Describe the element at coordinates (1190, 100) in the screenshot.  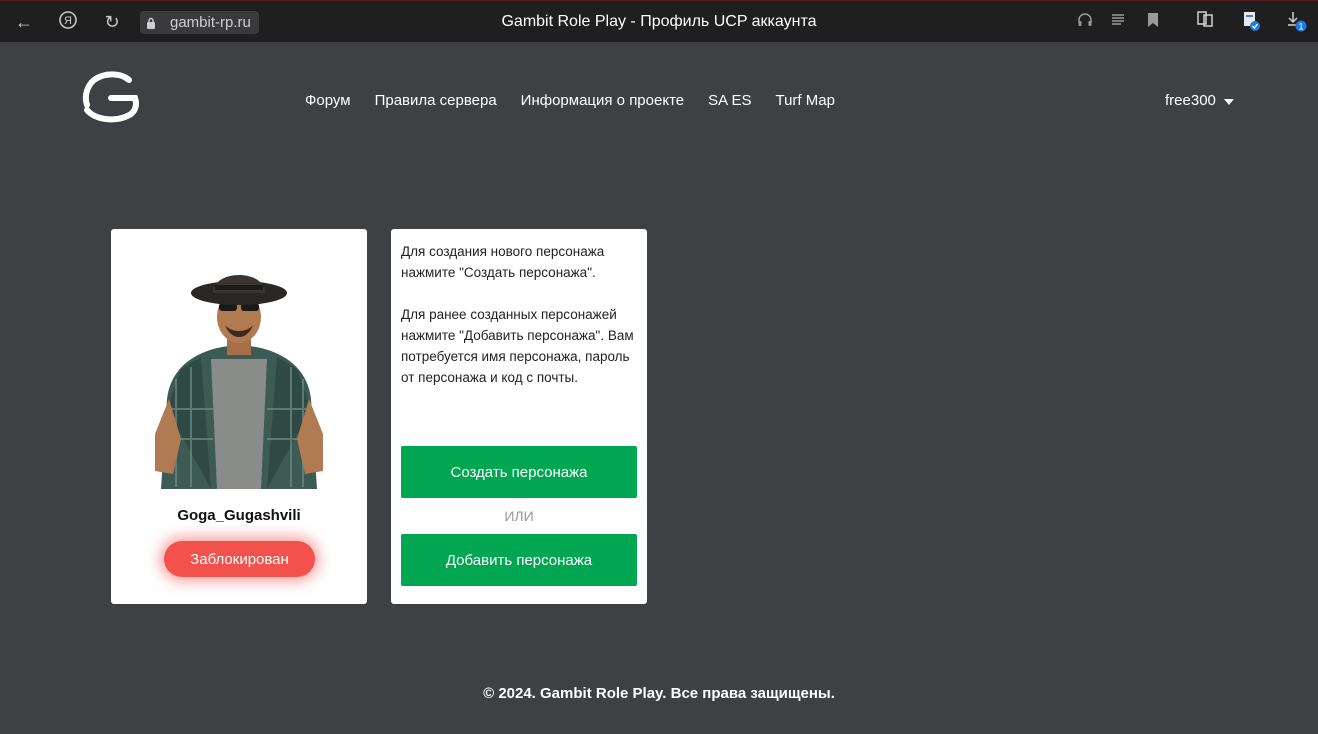
I see `username: free300` at that location.